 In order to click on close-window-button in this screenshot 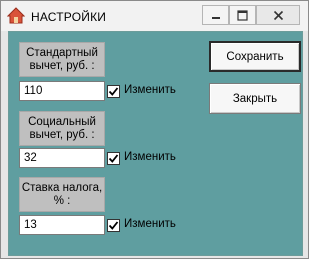, I will do `click(278, 15)`.